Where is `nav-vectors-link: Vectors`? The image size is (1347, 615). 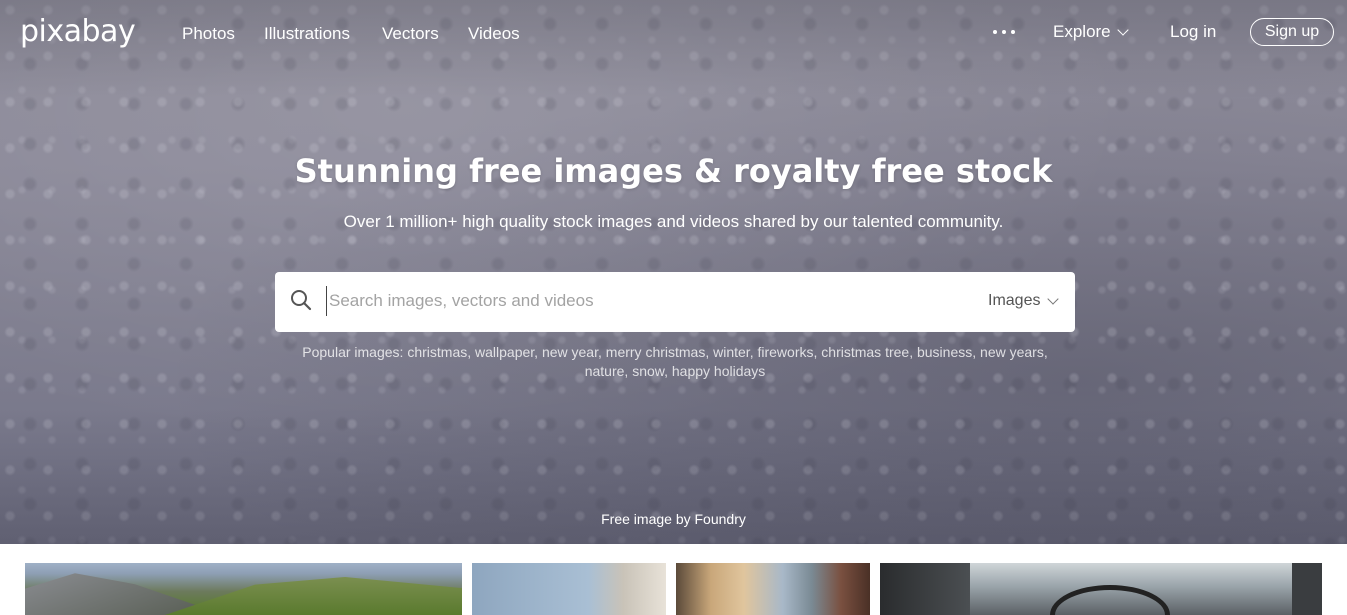 nav-vectors-link: Vectors is located at coordinates (410, 34).